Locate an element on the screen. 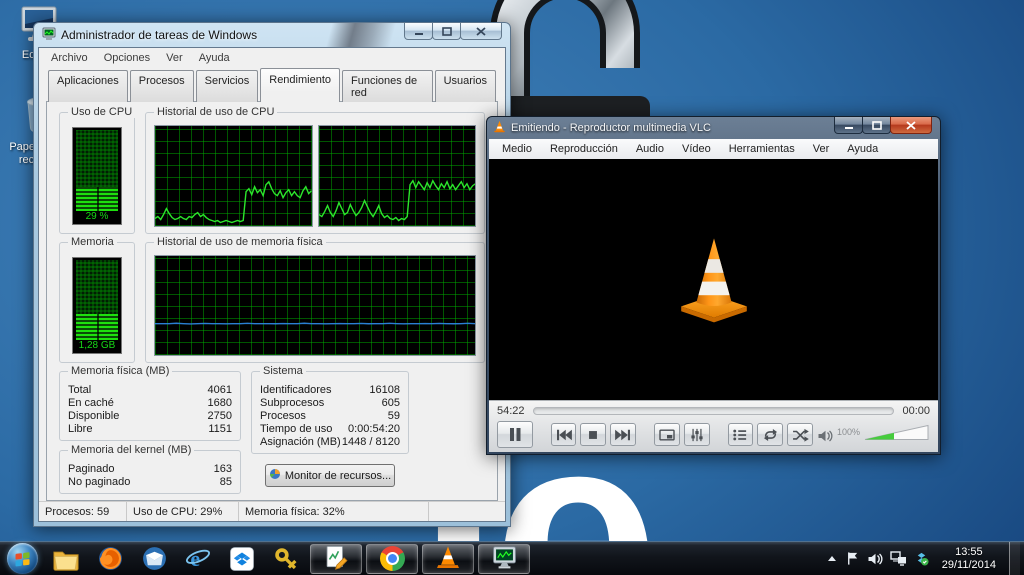  random-button is located at coordinates (800, 434).